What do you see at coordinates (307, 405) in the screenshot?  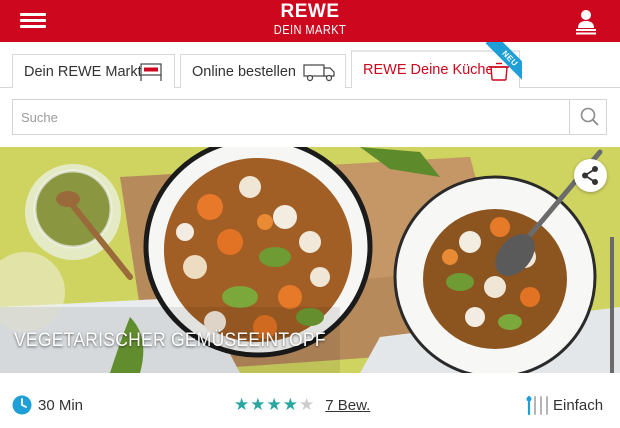 I see `star-empty-icon: ★` at bounding box center [307, 405].